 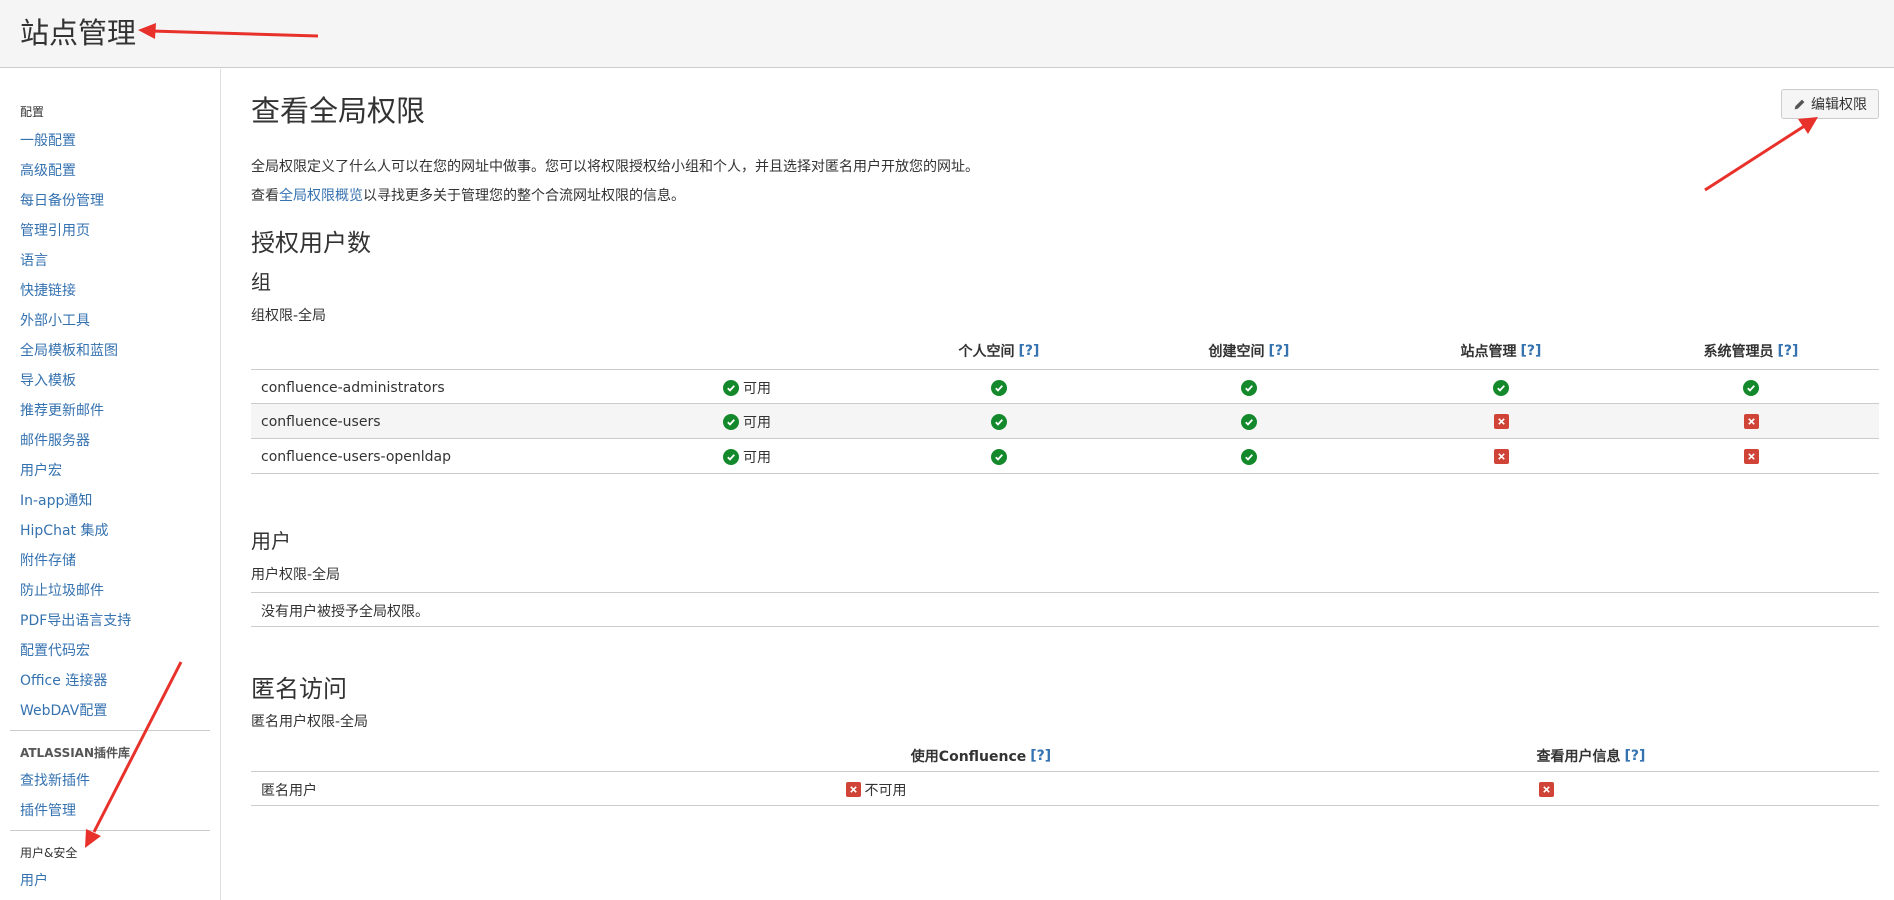 I want to click on sidebar-item-config: 每日备份管理, so click(x=62, y=200).